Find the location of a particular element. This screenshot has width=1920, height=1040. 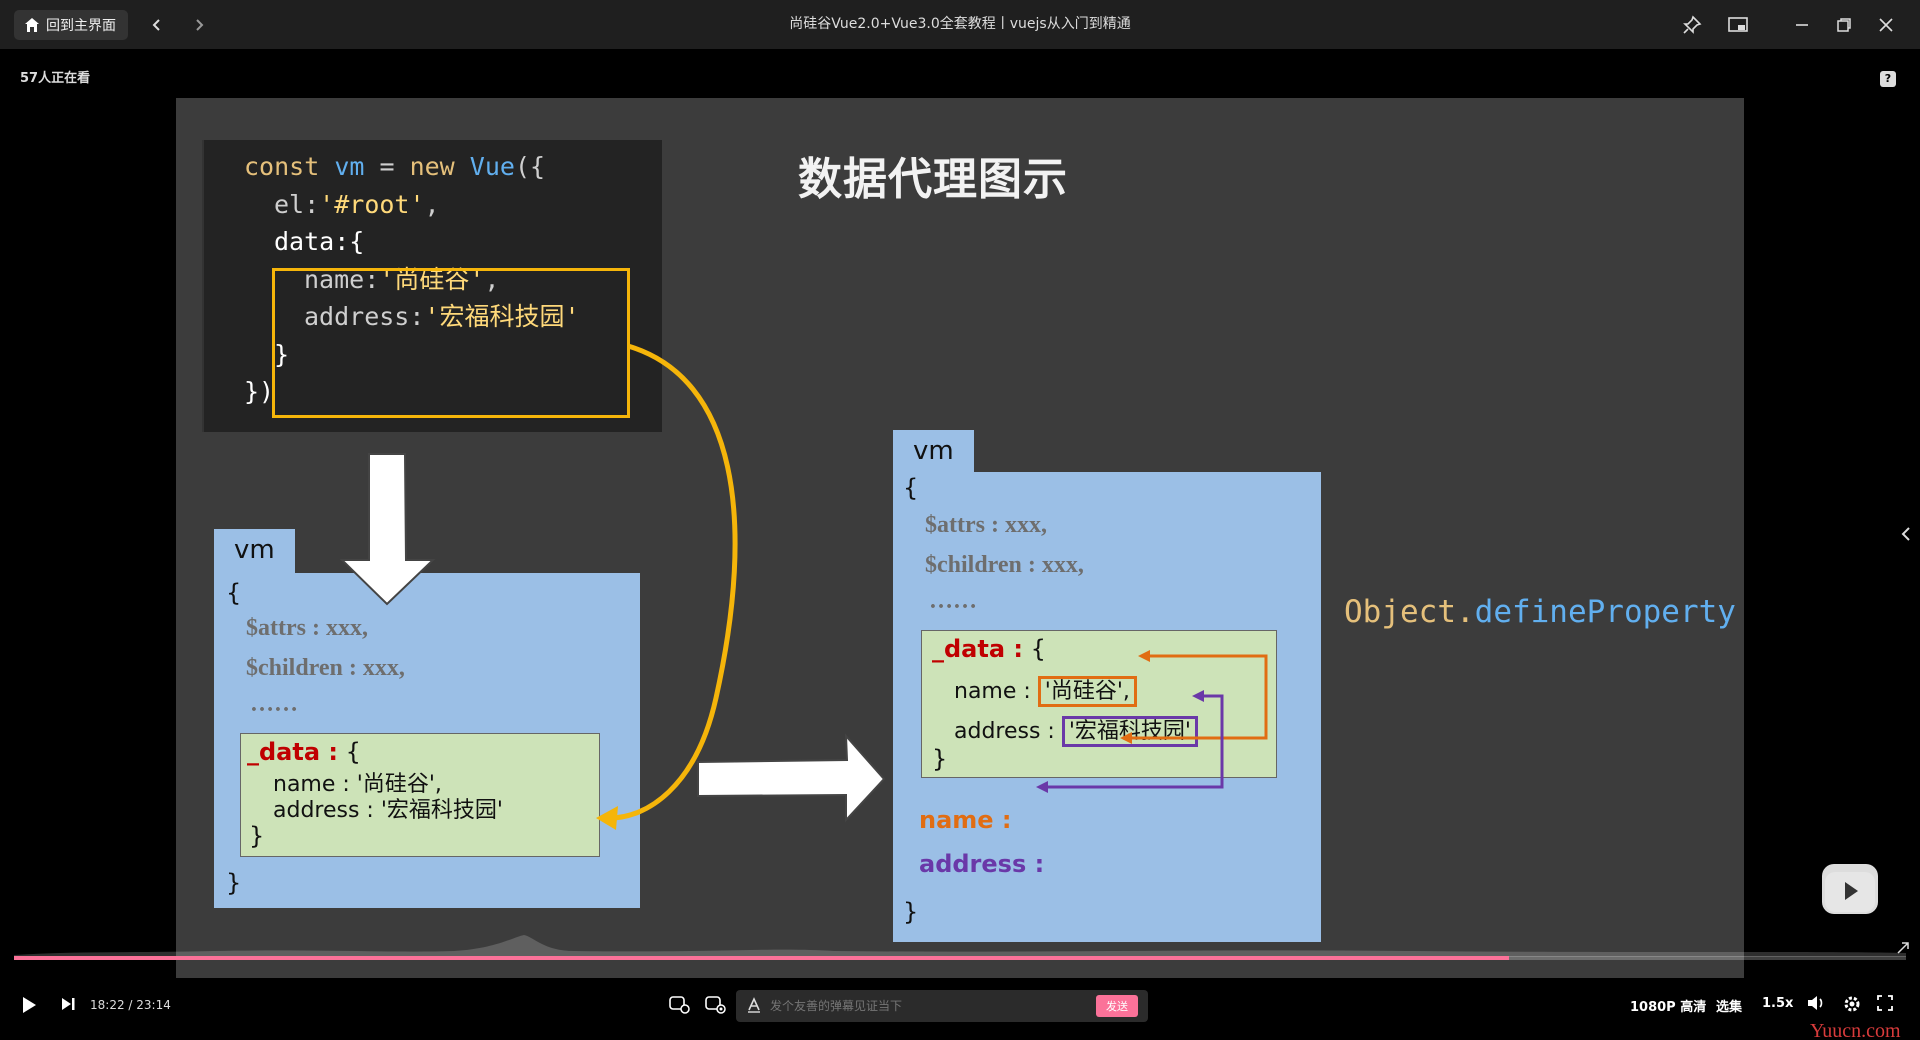

control-bar: 18:22 / 23:14 发送 1080P 高清 选集 1.5x is located at coordinates (960, 1007).